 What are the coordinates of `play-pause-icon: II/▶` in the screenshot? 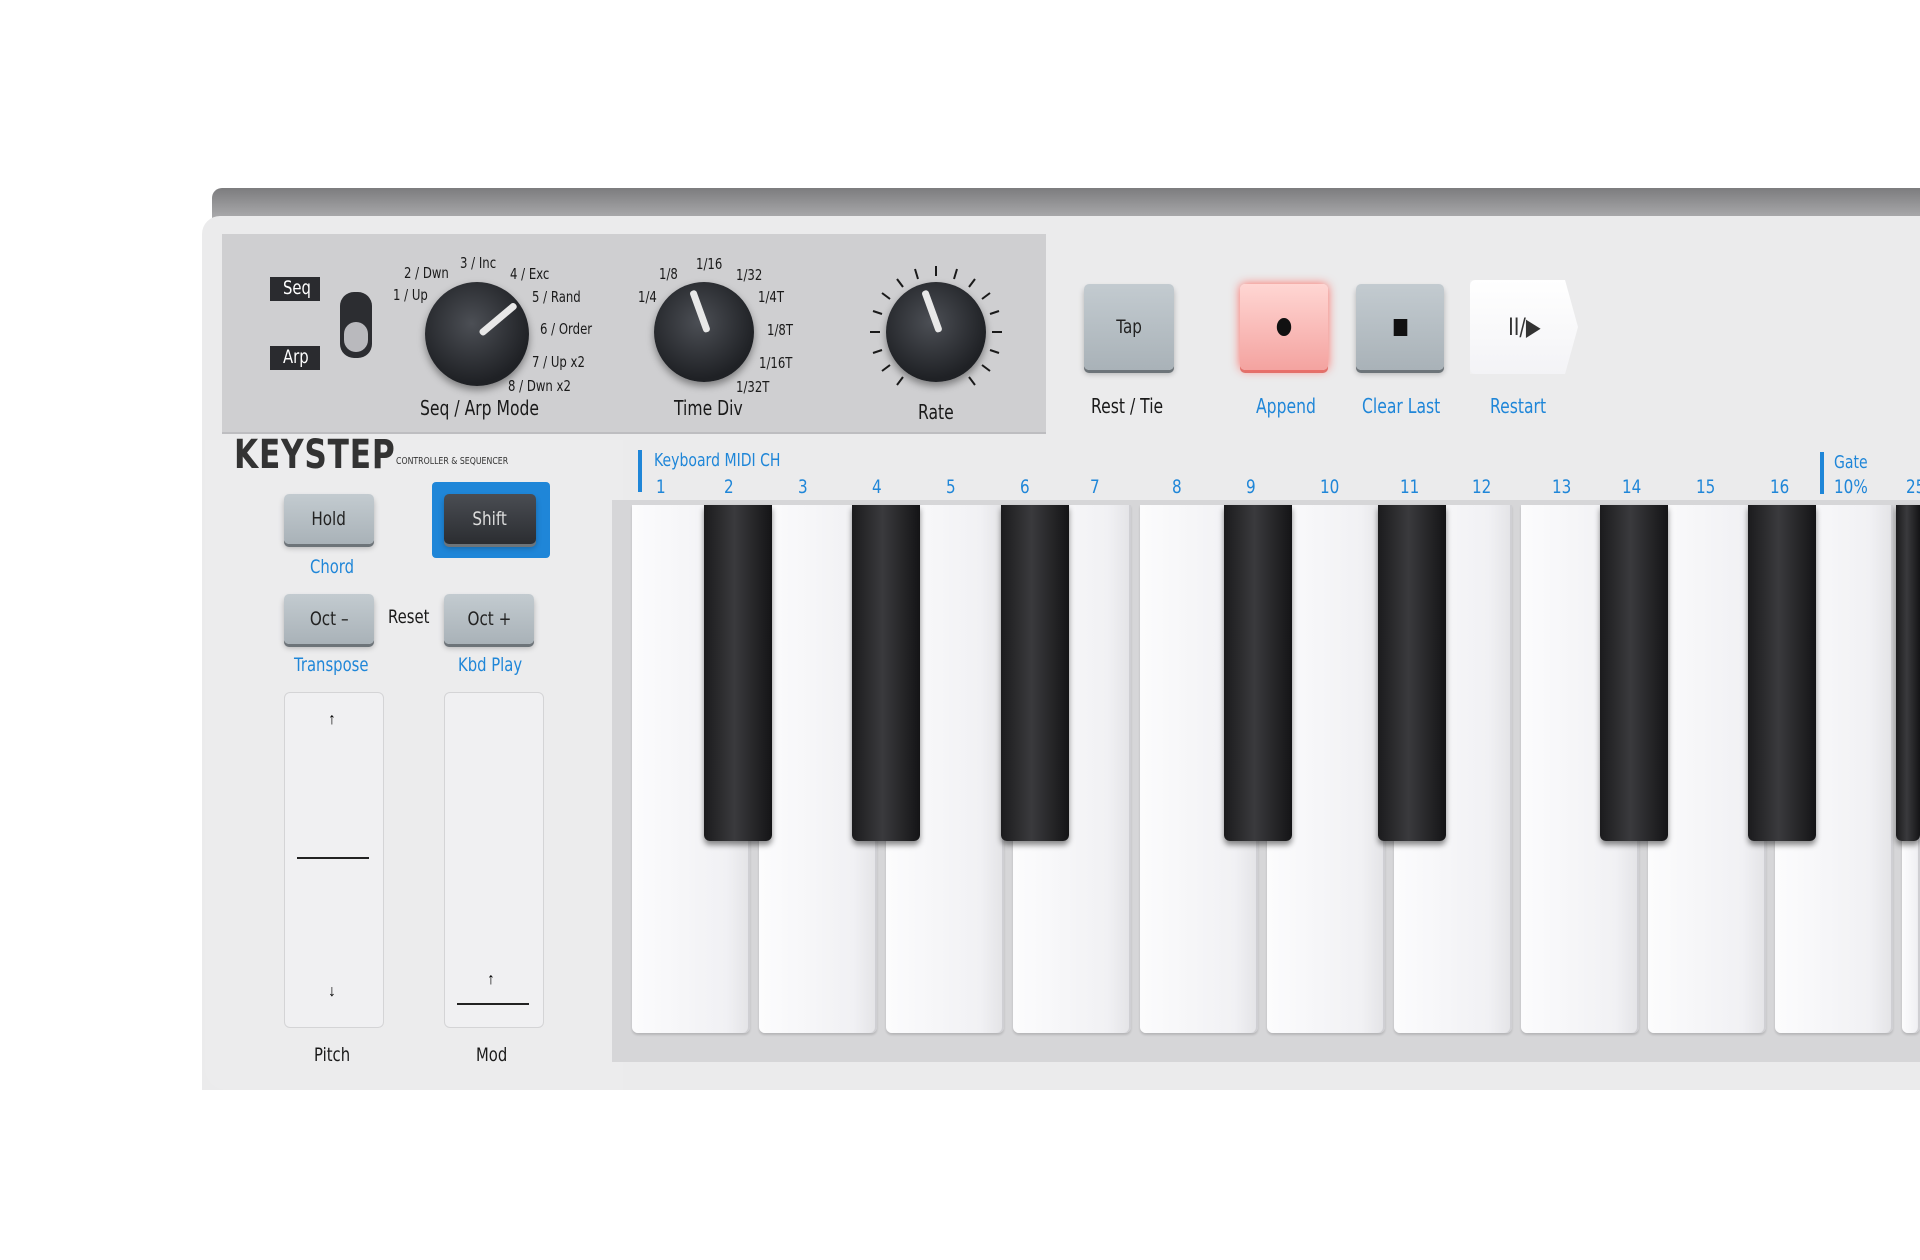 It's located at (1524, 327).